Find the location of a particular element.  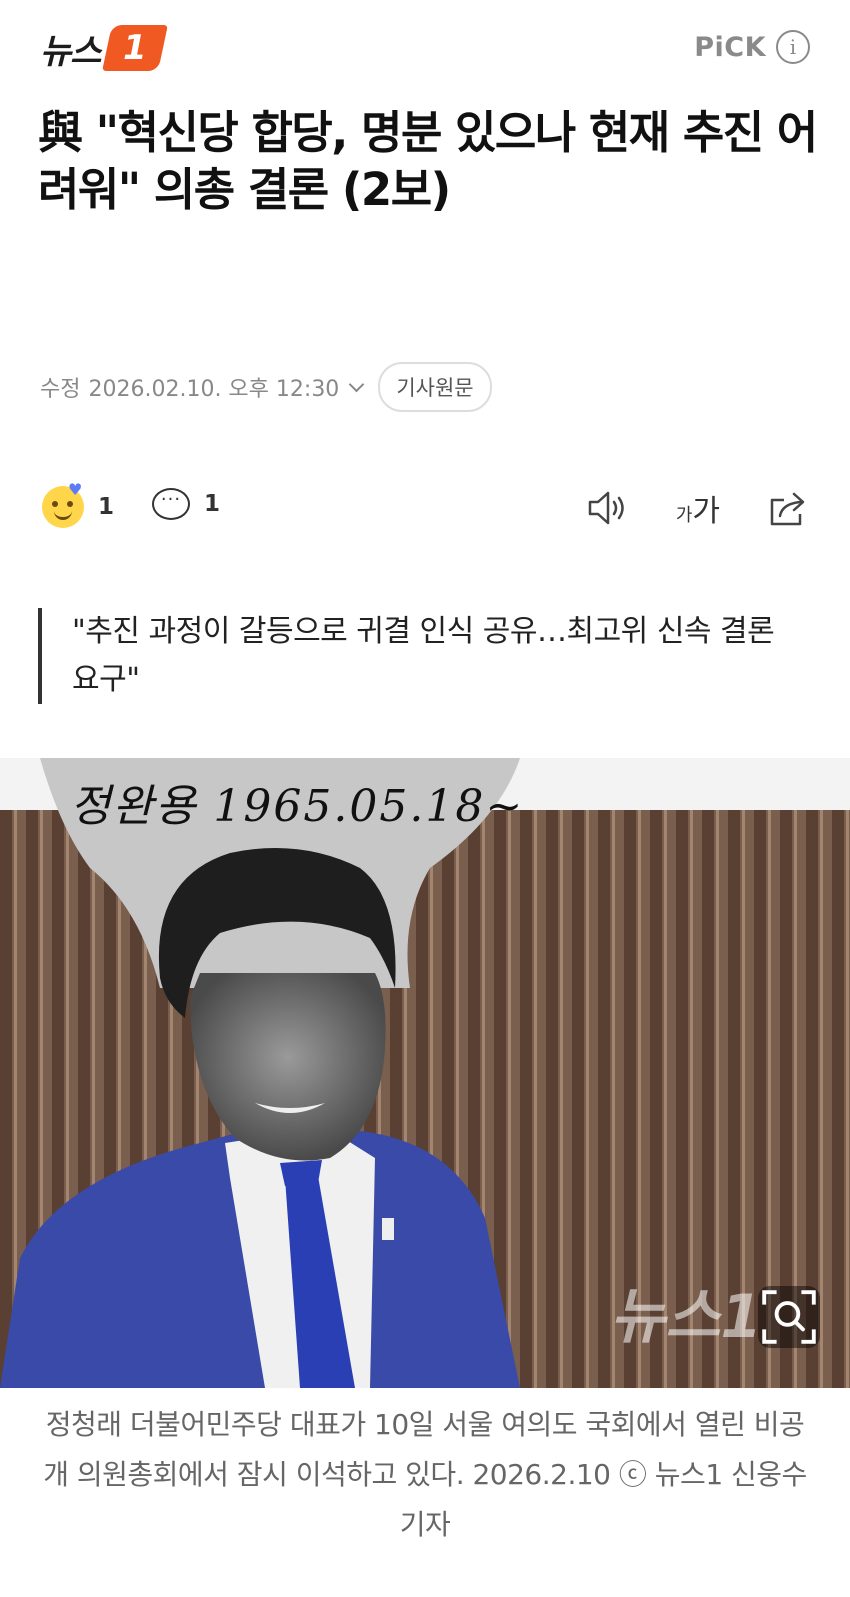

reaction-button: ♥ 1 is located at coordinates (78, 504).